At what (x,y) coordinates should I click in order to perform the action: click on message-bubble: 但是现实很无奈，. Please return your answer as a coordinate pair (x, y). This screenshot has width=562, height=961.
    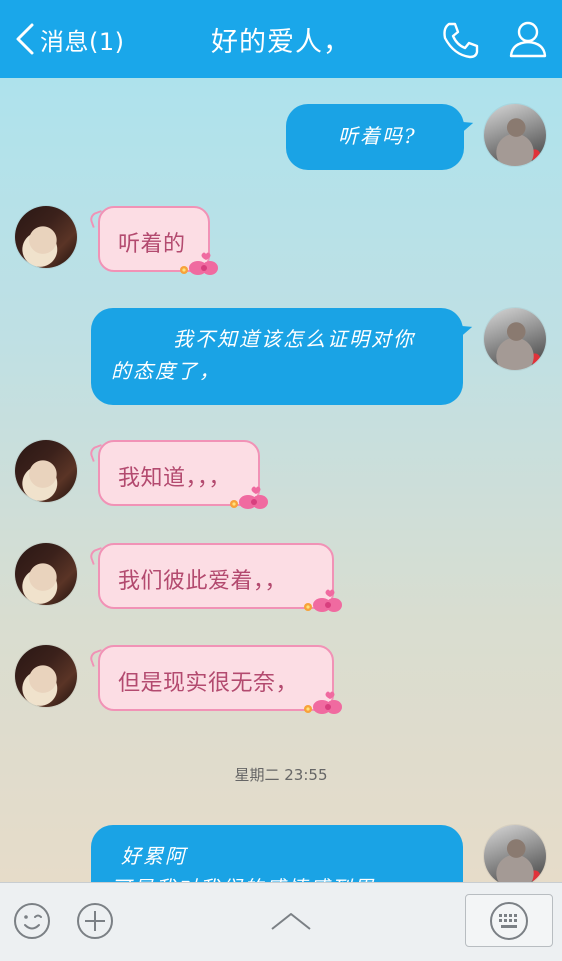
    Looking at the image, I should click on (215, 679).